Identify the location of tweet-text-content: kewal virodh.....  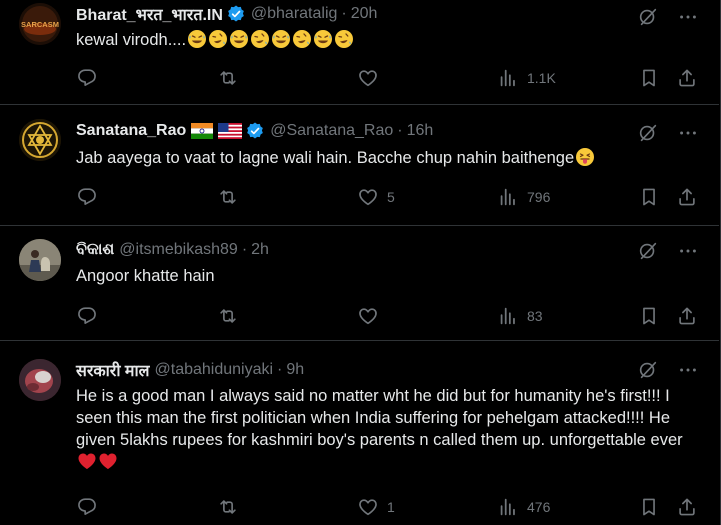
(131, 40).